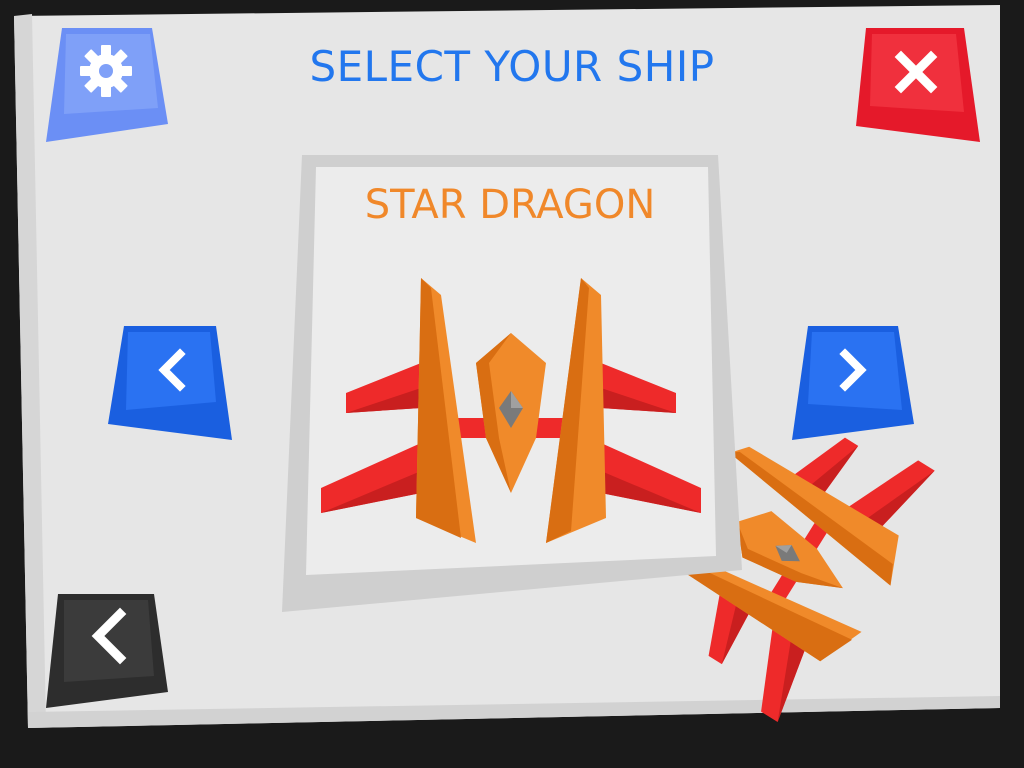 Image resolution: width=1024 pixels, height=768 pixels. Describe the element at coordinates (917, 86) in the screenshot. I see `close-button` at that location.